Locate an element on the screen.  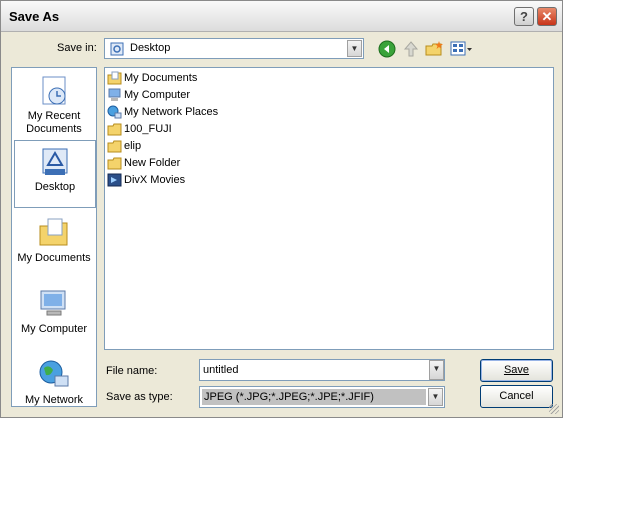
views-menu-icon is located at coordinates (462, 49).